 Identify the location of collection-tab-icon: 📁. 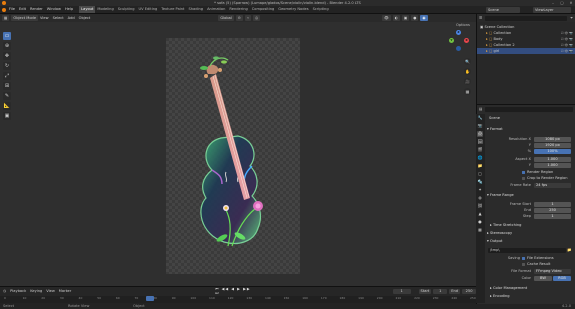
(480, 166).